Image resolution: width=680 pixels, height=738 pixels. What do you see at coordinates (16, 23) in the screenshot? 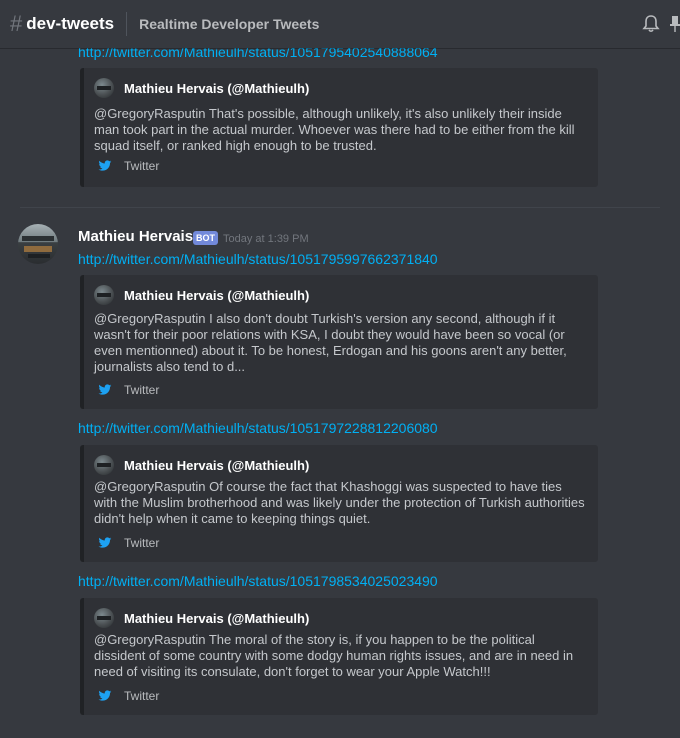
I see `channel-hash-icon: #` at bounding box center [16, 23].